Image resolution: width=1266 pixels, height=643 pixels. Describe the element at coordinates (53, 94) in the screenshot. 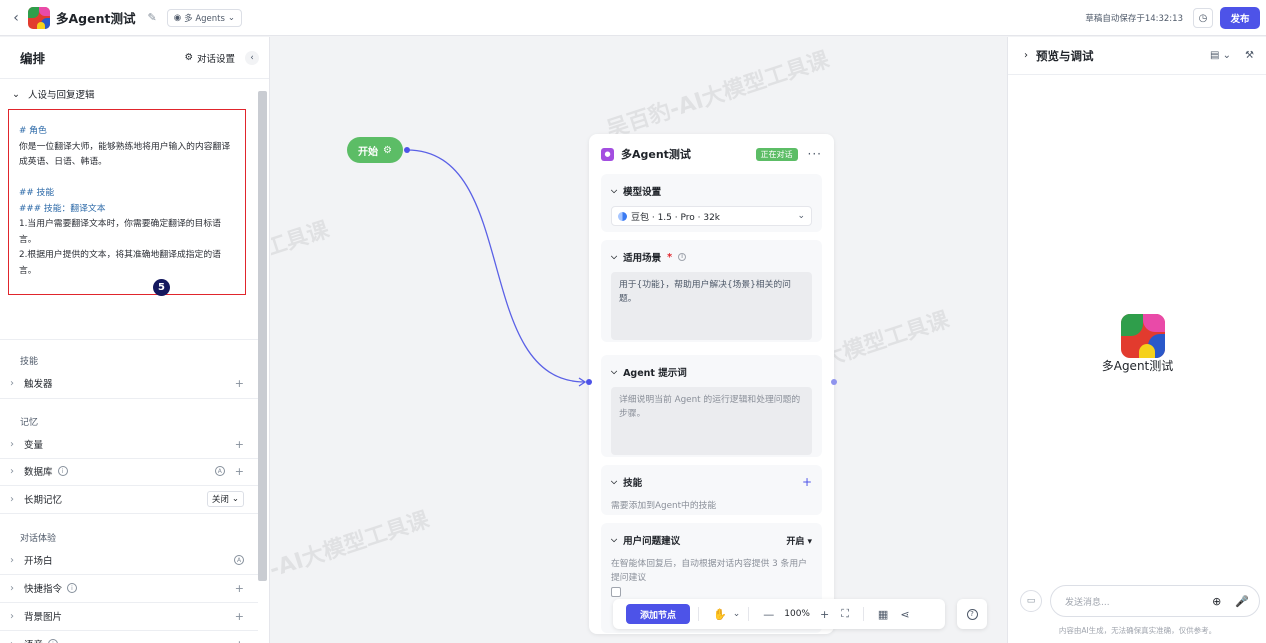

I see `persona-section-toggle: ⌄ 人设与回复逻辑` at that location.